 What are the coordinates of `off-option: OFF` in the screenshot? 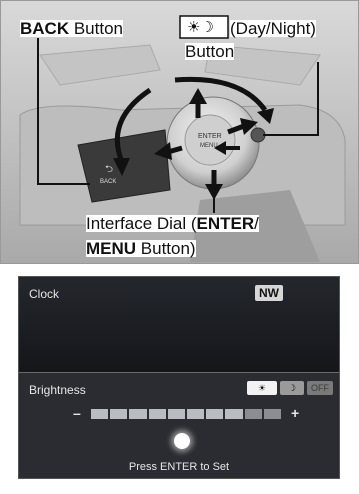 It's located at (320, 388).